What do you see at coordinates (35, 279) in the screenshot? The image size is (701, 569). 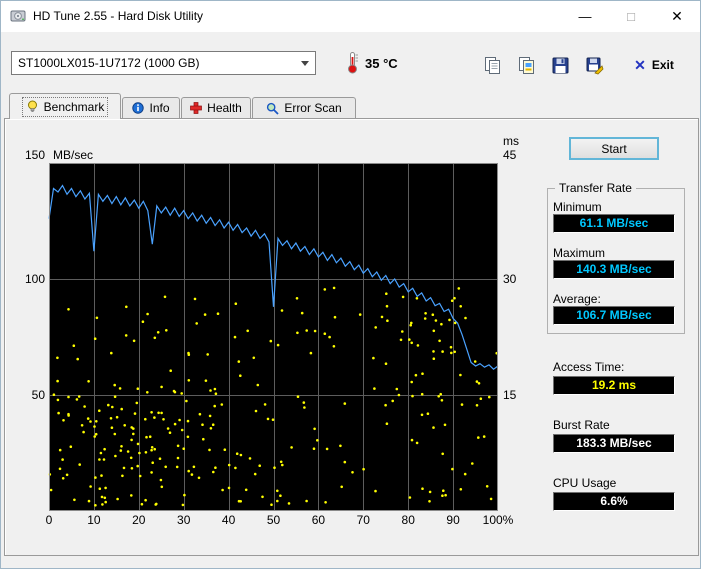 I see `svg-text: 100` at bounding box center [35, 279].